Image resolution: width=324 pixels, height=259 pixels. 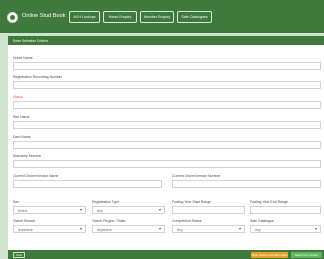 I want to click on dam-name-input, so click(x=167, y=145).